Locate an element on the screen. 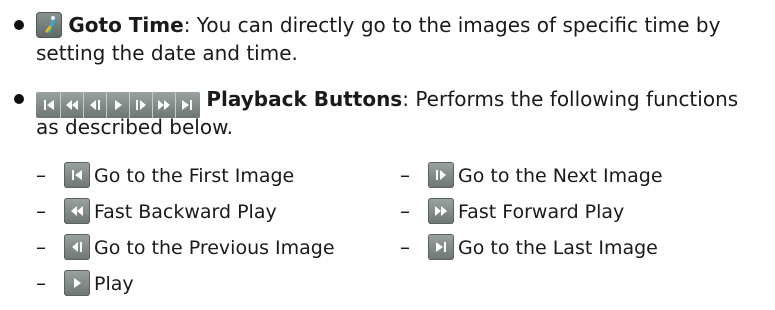 This screenshot has width=775, height=310. function-label: Fast Backward Play is located at coordinates (185, 212).